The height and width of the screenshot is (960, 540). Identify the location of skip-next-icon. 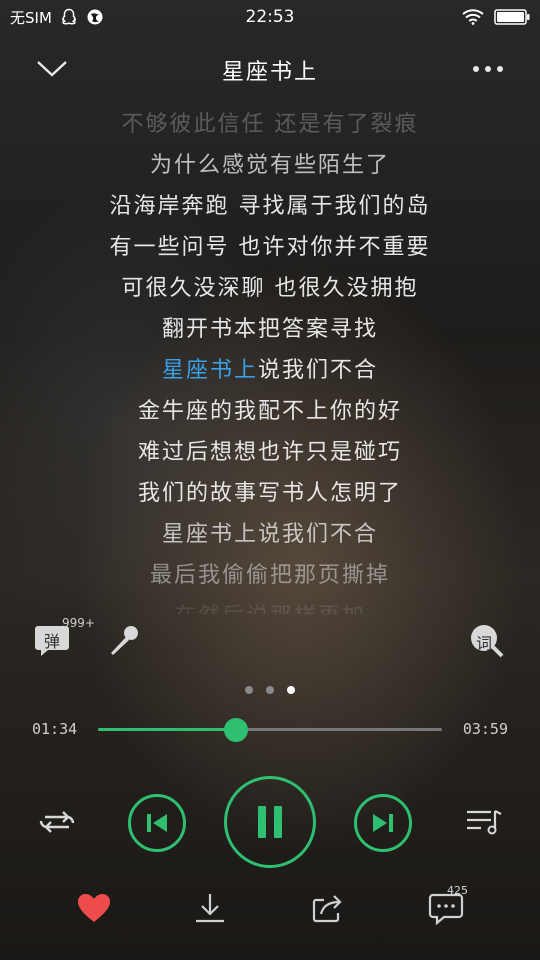
(383, 823).